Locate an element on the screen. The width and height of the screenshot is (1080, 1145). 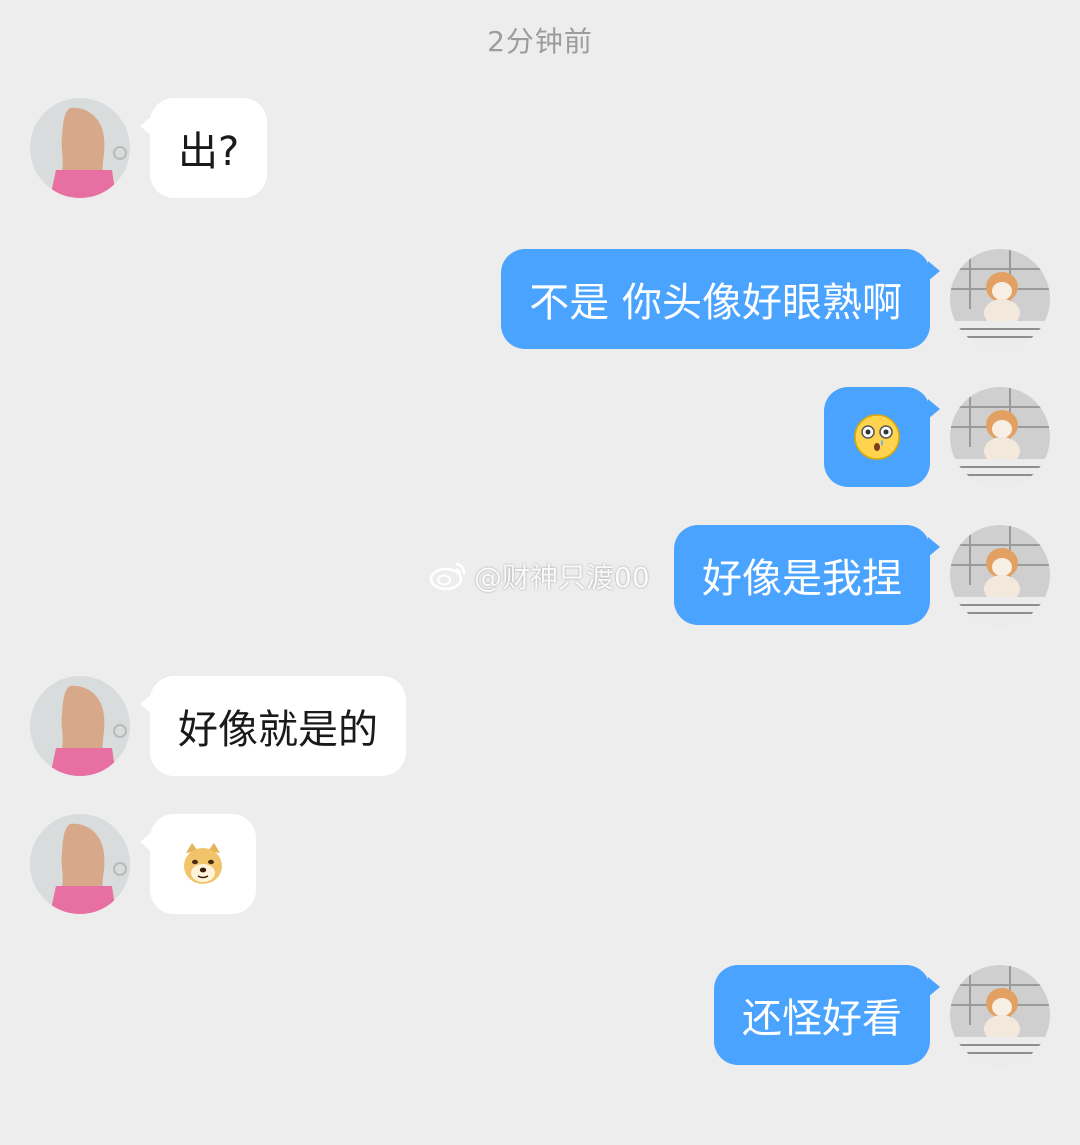
message-bubble-incoming is located at coordinates (198, 864).